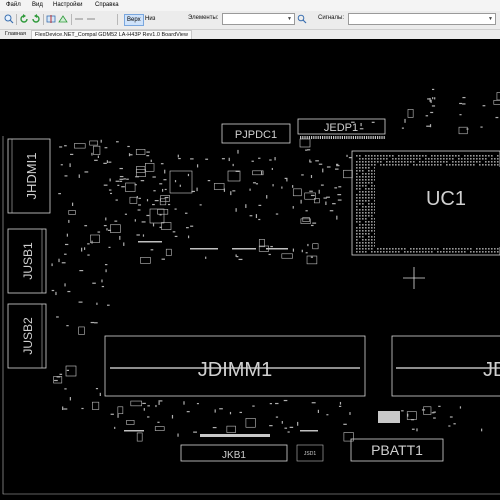  What do you see at coordinates (250, 5) in the screenshot?
I see `menu-bar: Файл Вид Настройки Справка` at bounding box center [250, 5].